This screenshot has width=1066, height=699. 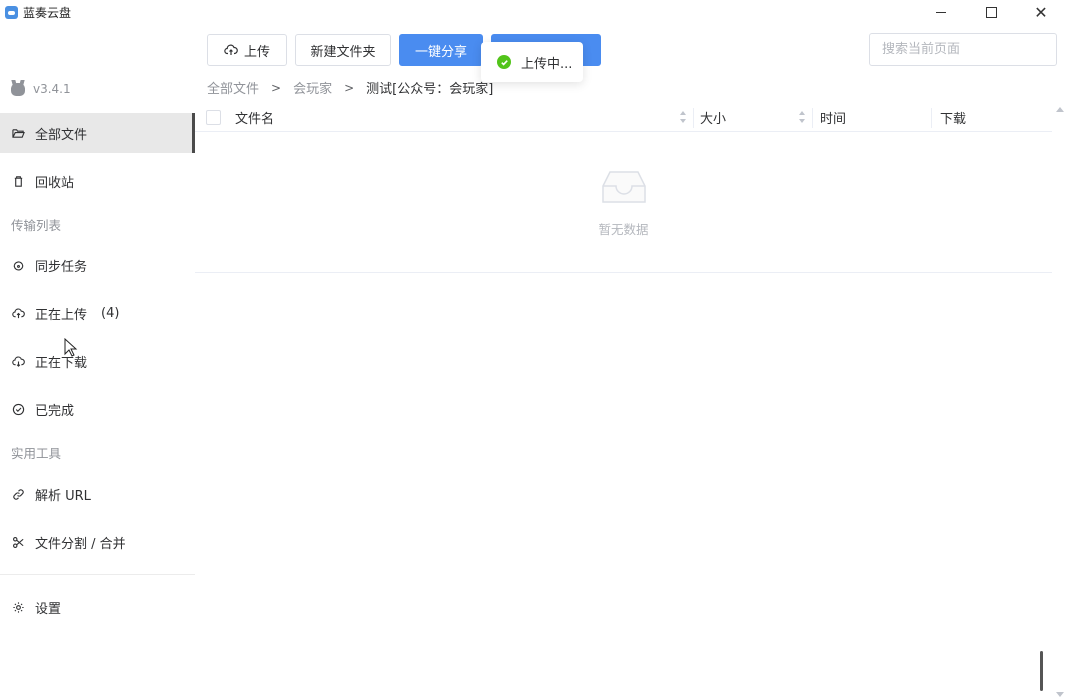 What do you see at coordinates (1053, 401) in the screenshot?
I see `vertical-scrollbar` at bounding box center [1053, 401].